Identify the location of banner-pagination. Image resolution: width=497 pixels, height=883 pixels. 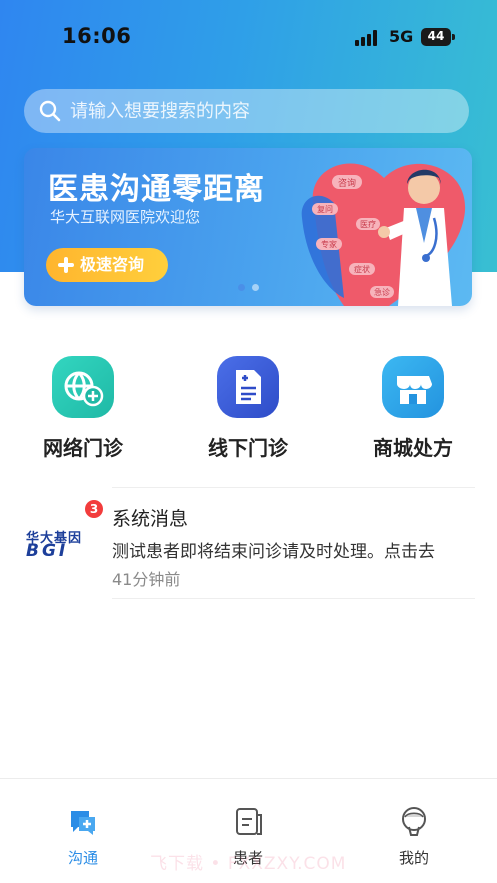
(253, 288).